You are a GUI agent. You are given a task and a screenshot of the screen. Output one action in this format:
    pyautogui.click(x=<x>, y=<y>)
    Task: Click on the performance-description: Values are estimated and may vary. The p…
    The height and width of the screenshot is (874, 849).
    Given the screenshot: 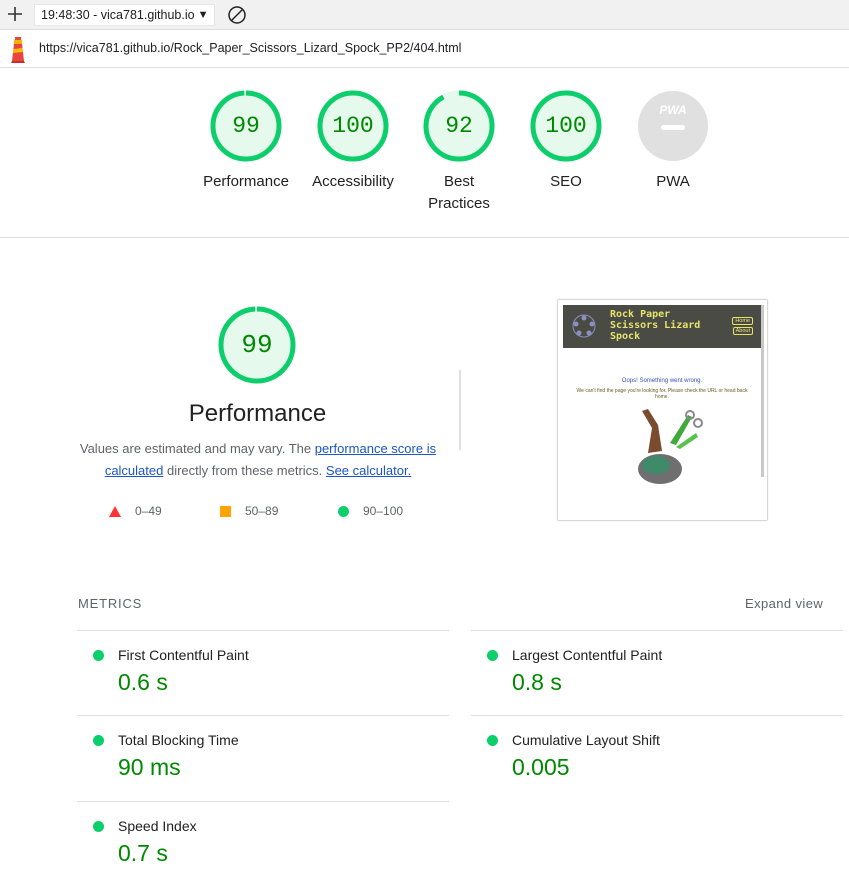 What is the action you would take?
    pyautogui.click(x=258, y=460)
    